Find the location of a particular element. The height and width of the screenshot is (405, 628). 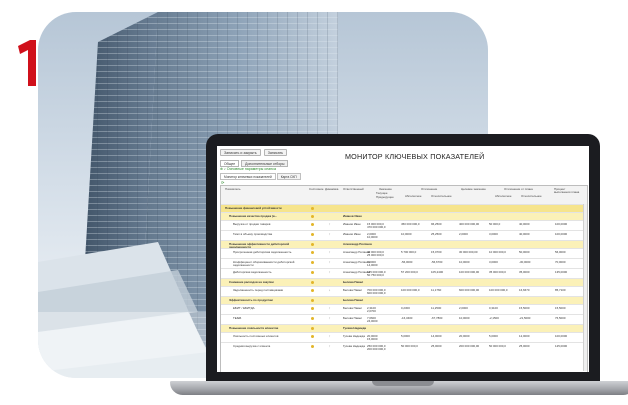

cell-pct: 76,5000 is located at coordinates (560, 317).